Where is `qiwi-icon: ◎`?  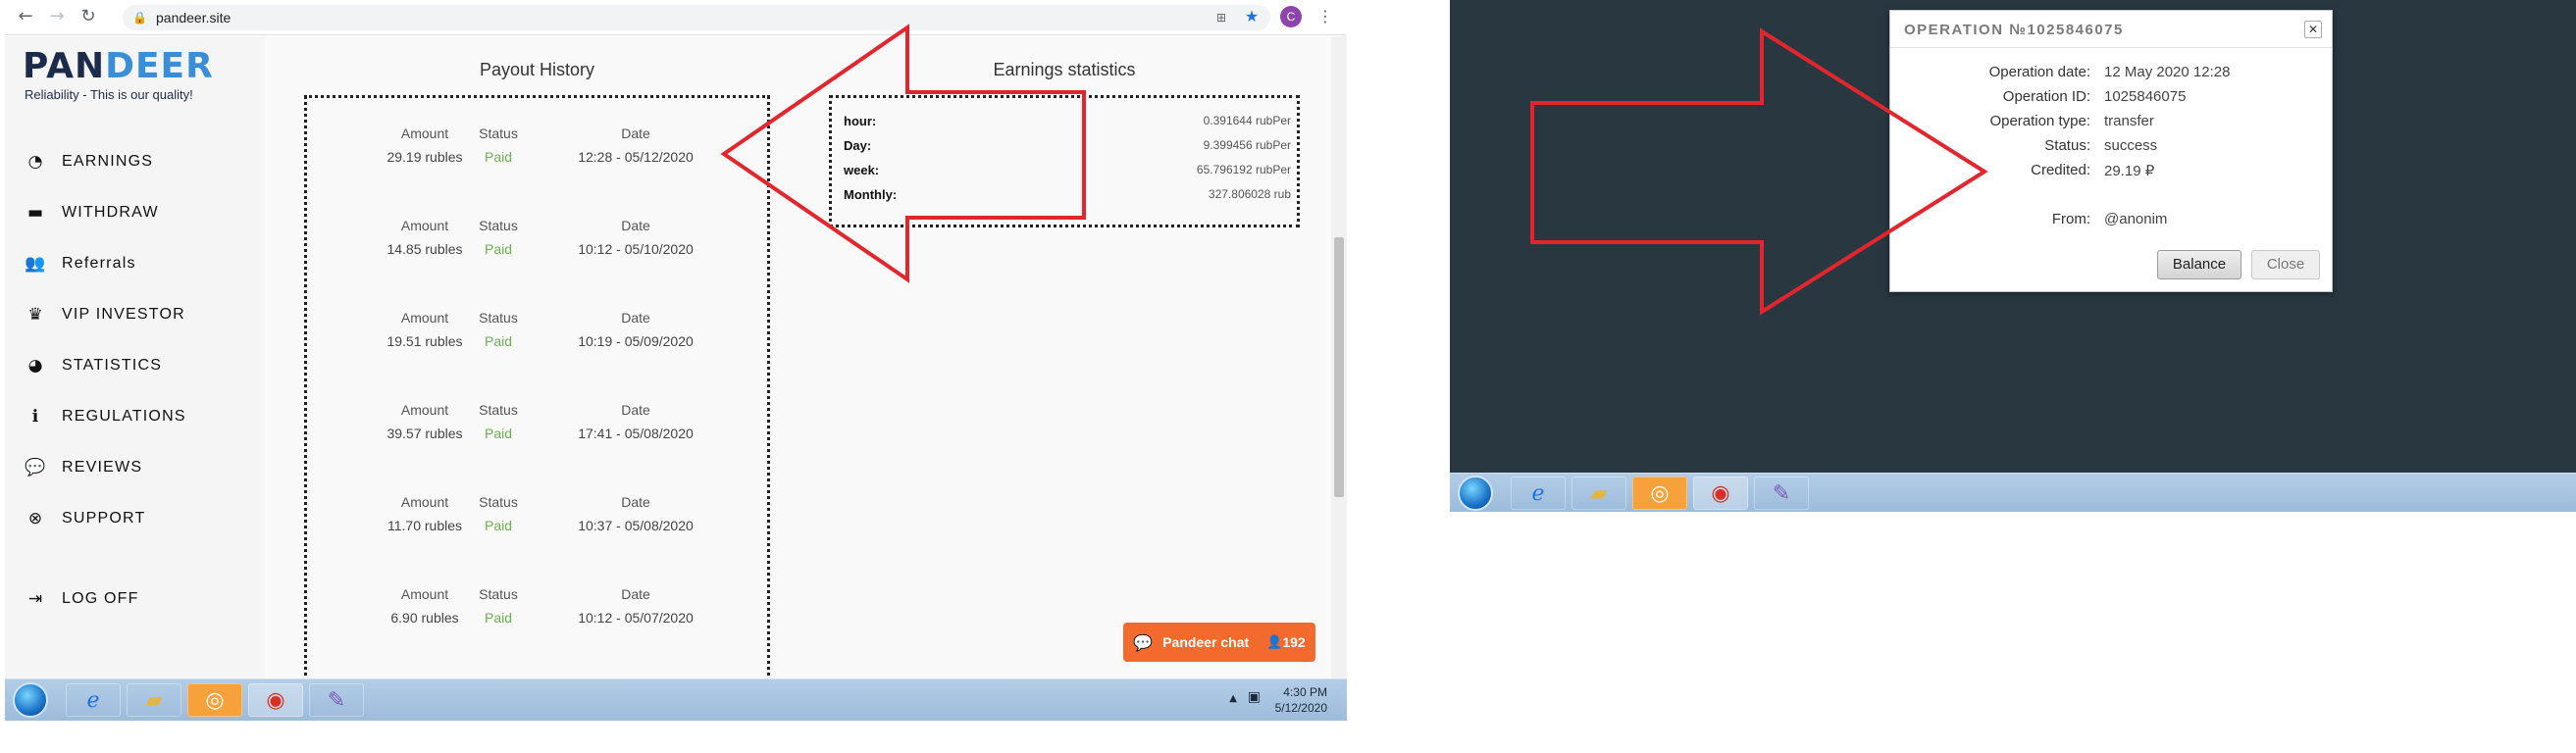
qiwi-icon: ◎ is located at coordinates (1659, 493).